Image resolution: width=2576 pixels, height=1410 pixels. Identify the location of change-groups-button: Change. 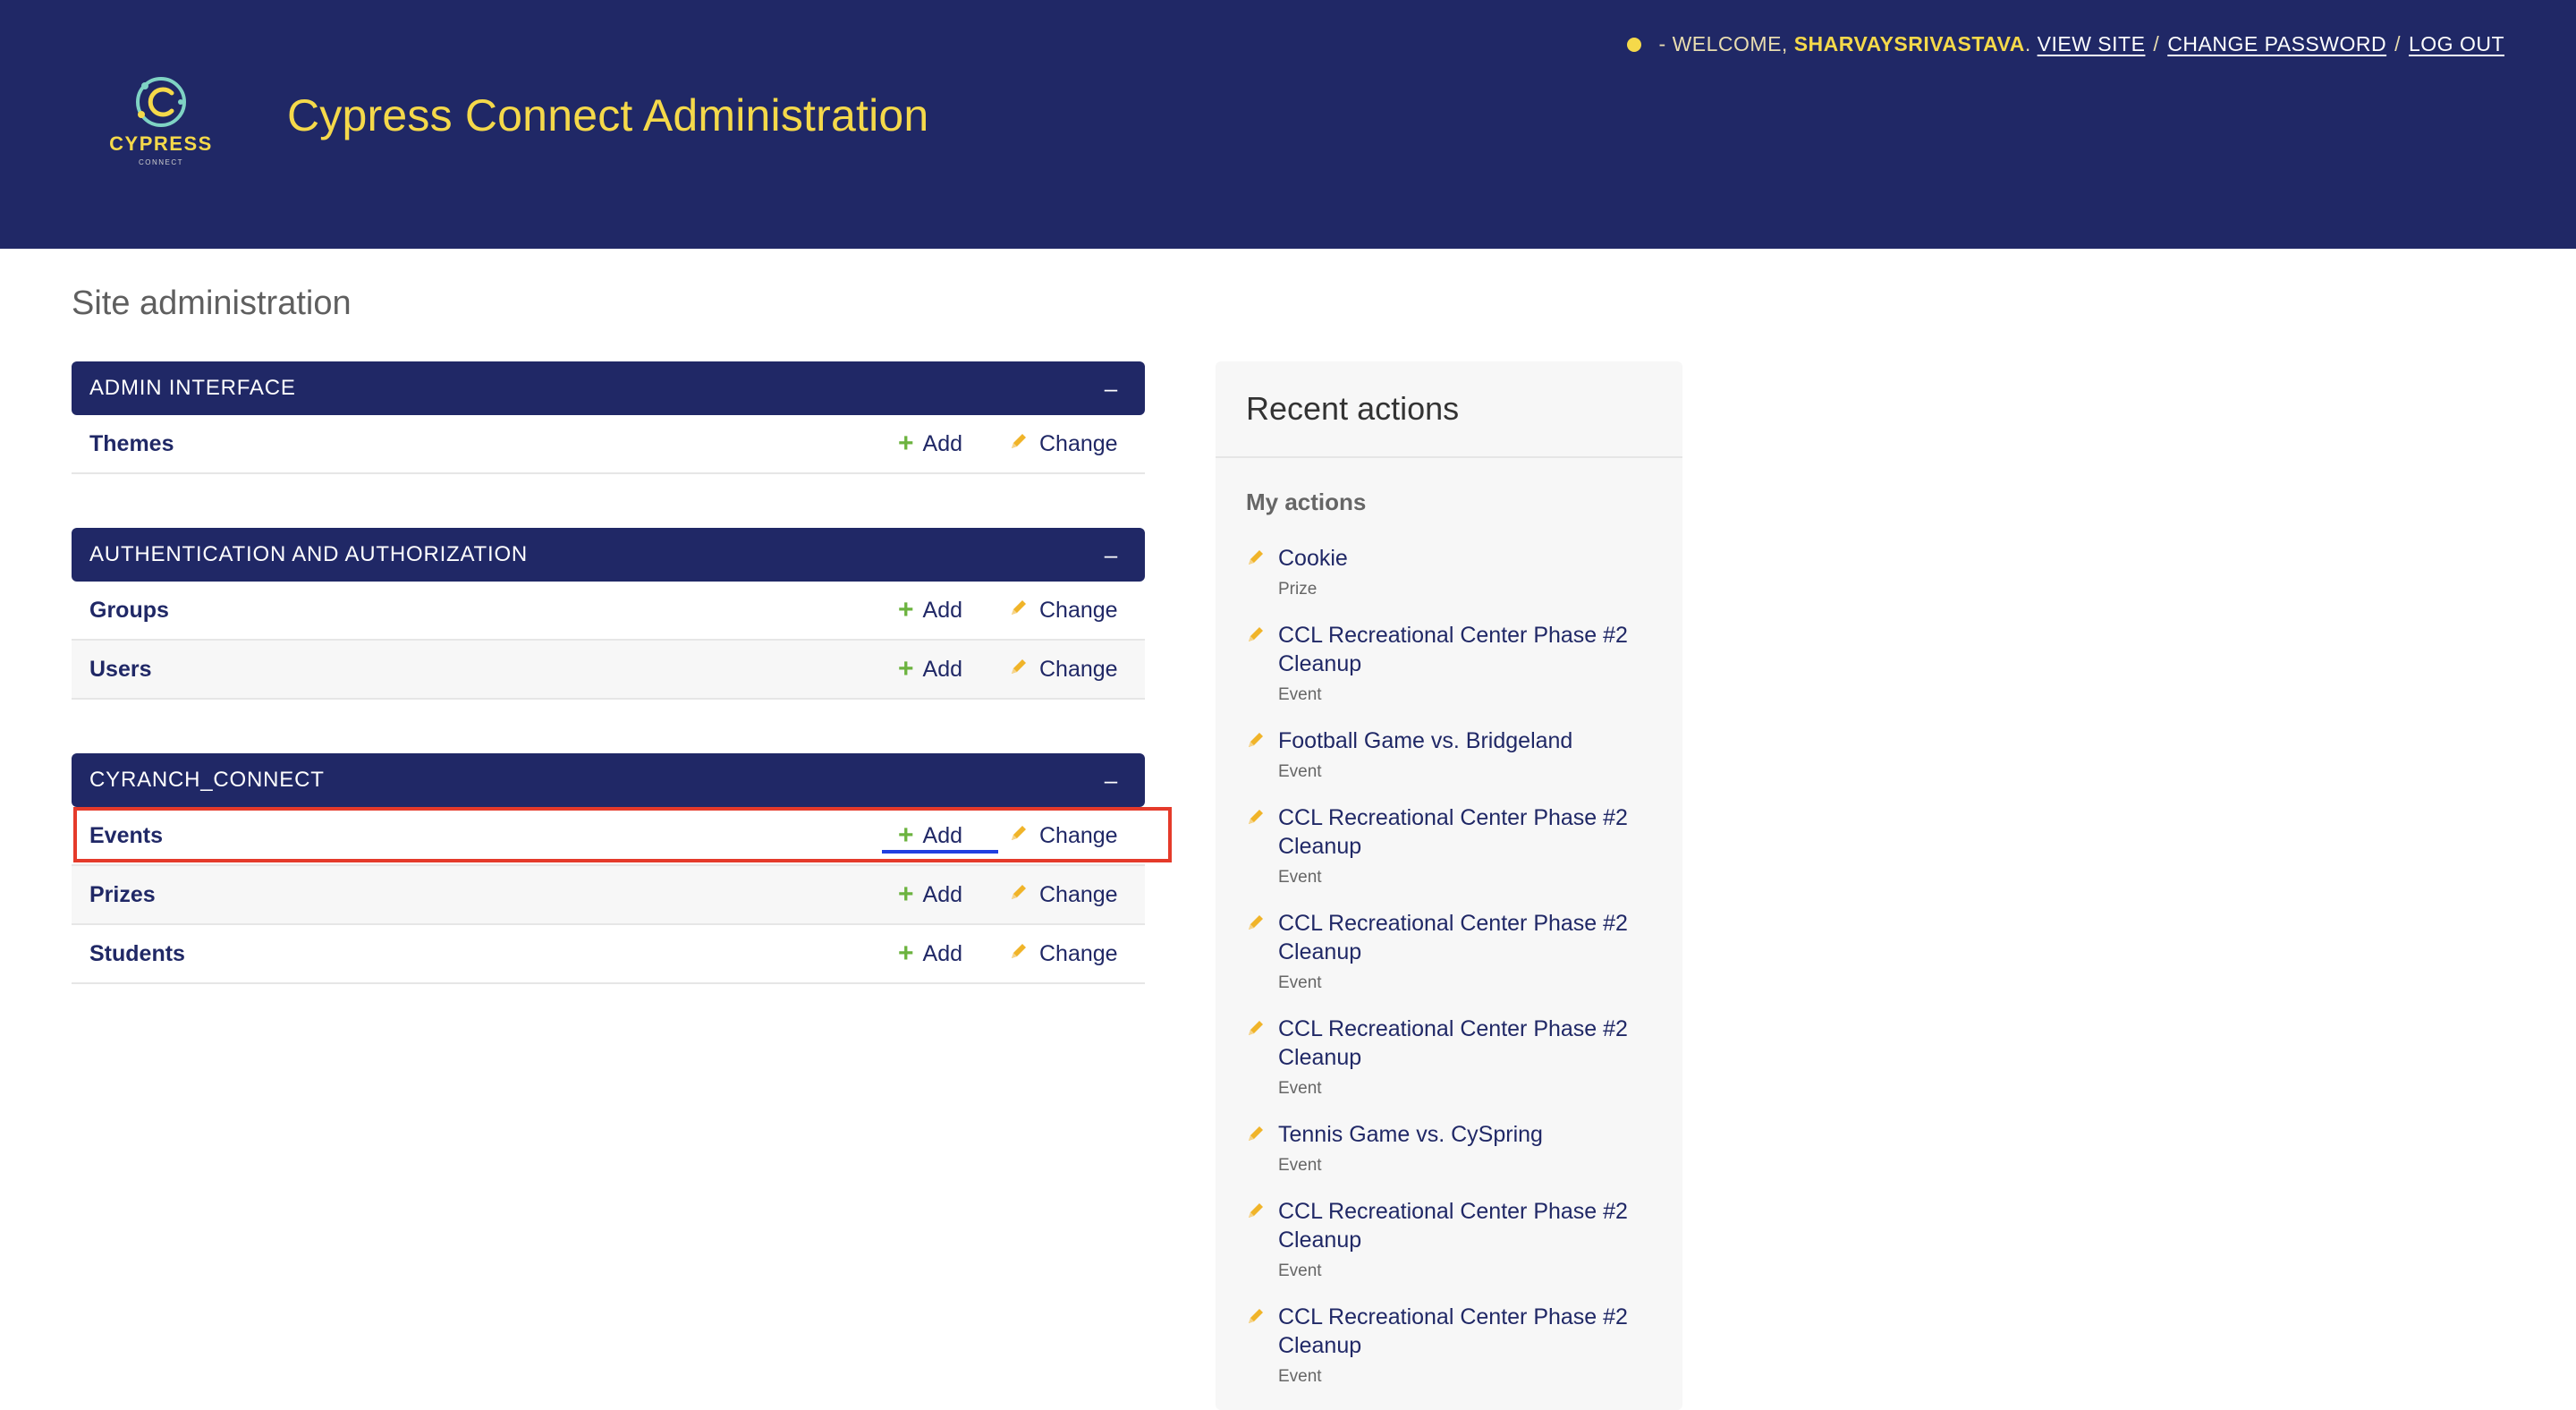
(1063, 611).